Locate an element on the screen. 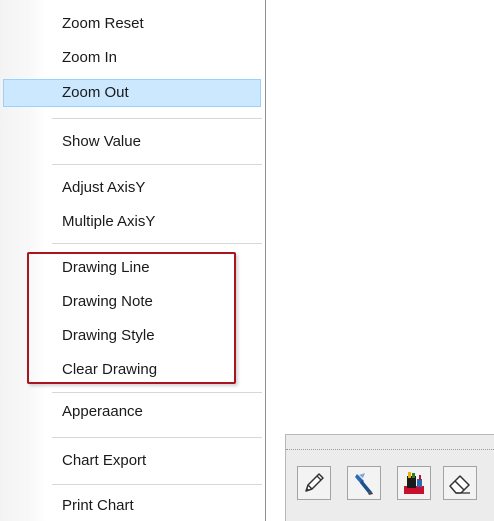 Image resolution: width=494 pixels, height=521 pixels. menu-item-adjust-axisy: Adjust AxisY is located at coordinates (132, 188).